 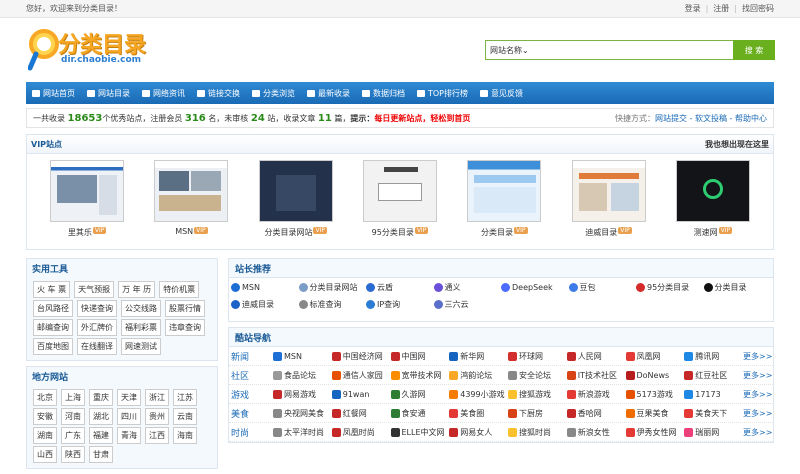 What do you see at coordinates (596, 432) in the screenshot?
I see `site-link: 新浪女性` at bounding box center [596, 432].